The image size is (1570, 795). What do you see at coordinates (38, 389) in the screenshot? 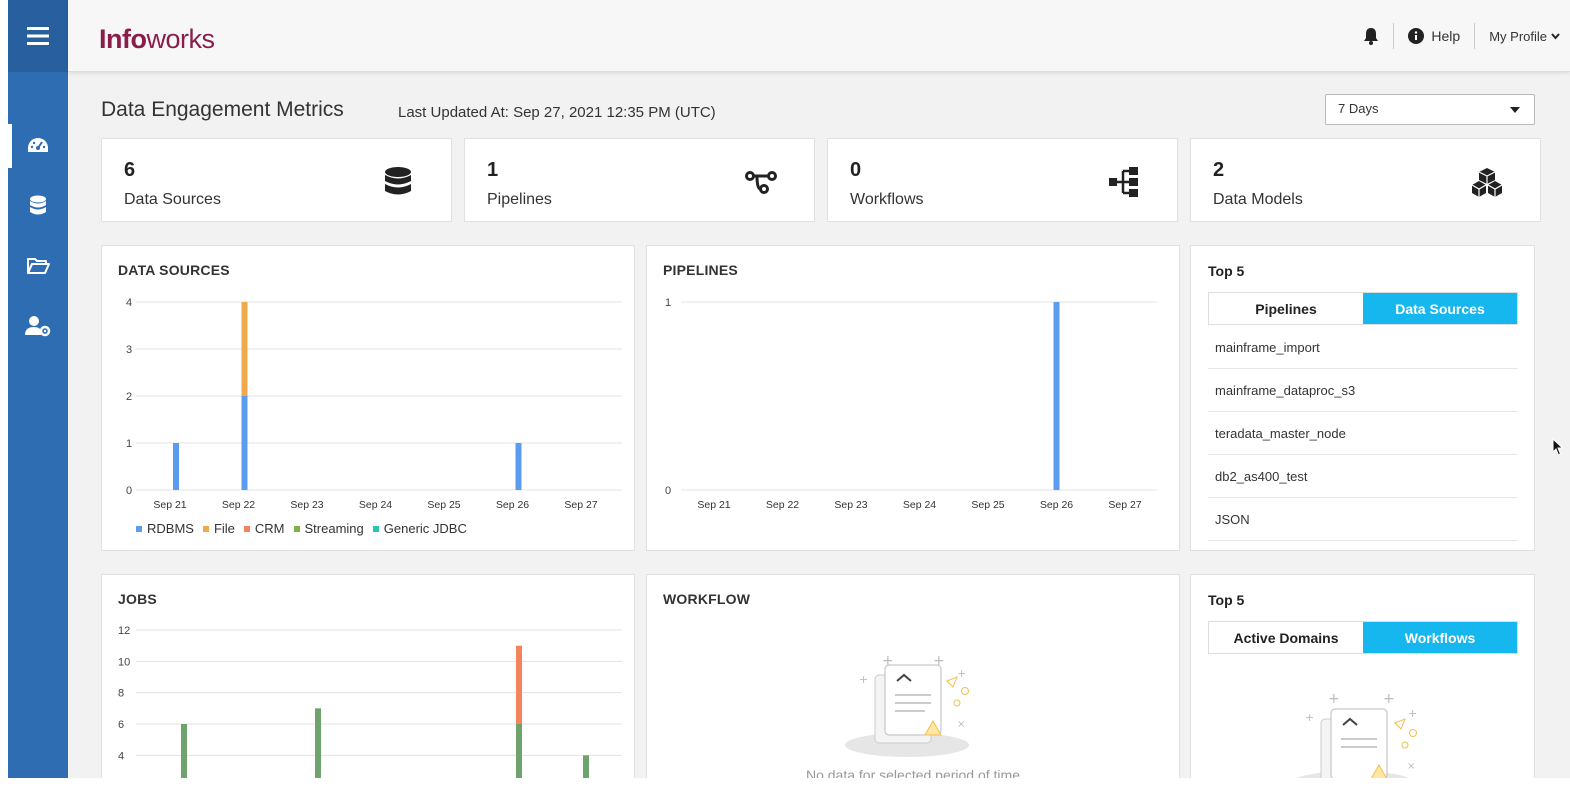
I see `sidebar` at bounding box center [38, 389].